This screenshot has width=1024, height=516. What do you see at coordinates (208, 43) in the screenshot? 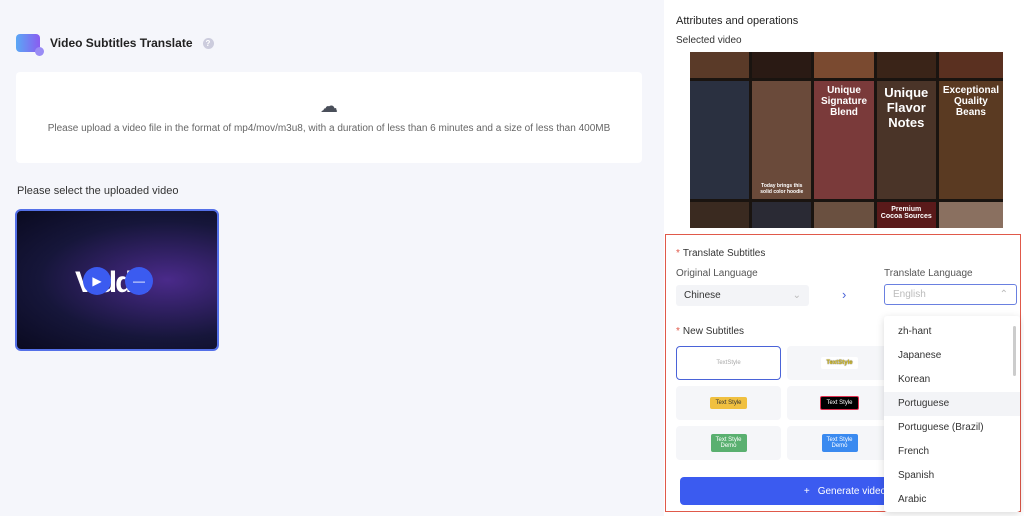
I see `question-icon: ?` at bounding box center [208, 43].